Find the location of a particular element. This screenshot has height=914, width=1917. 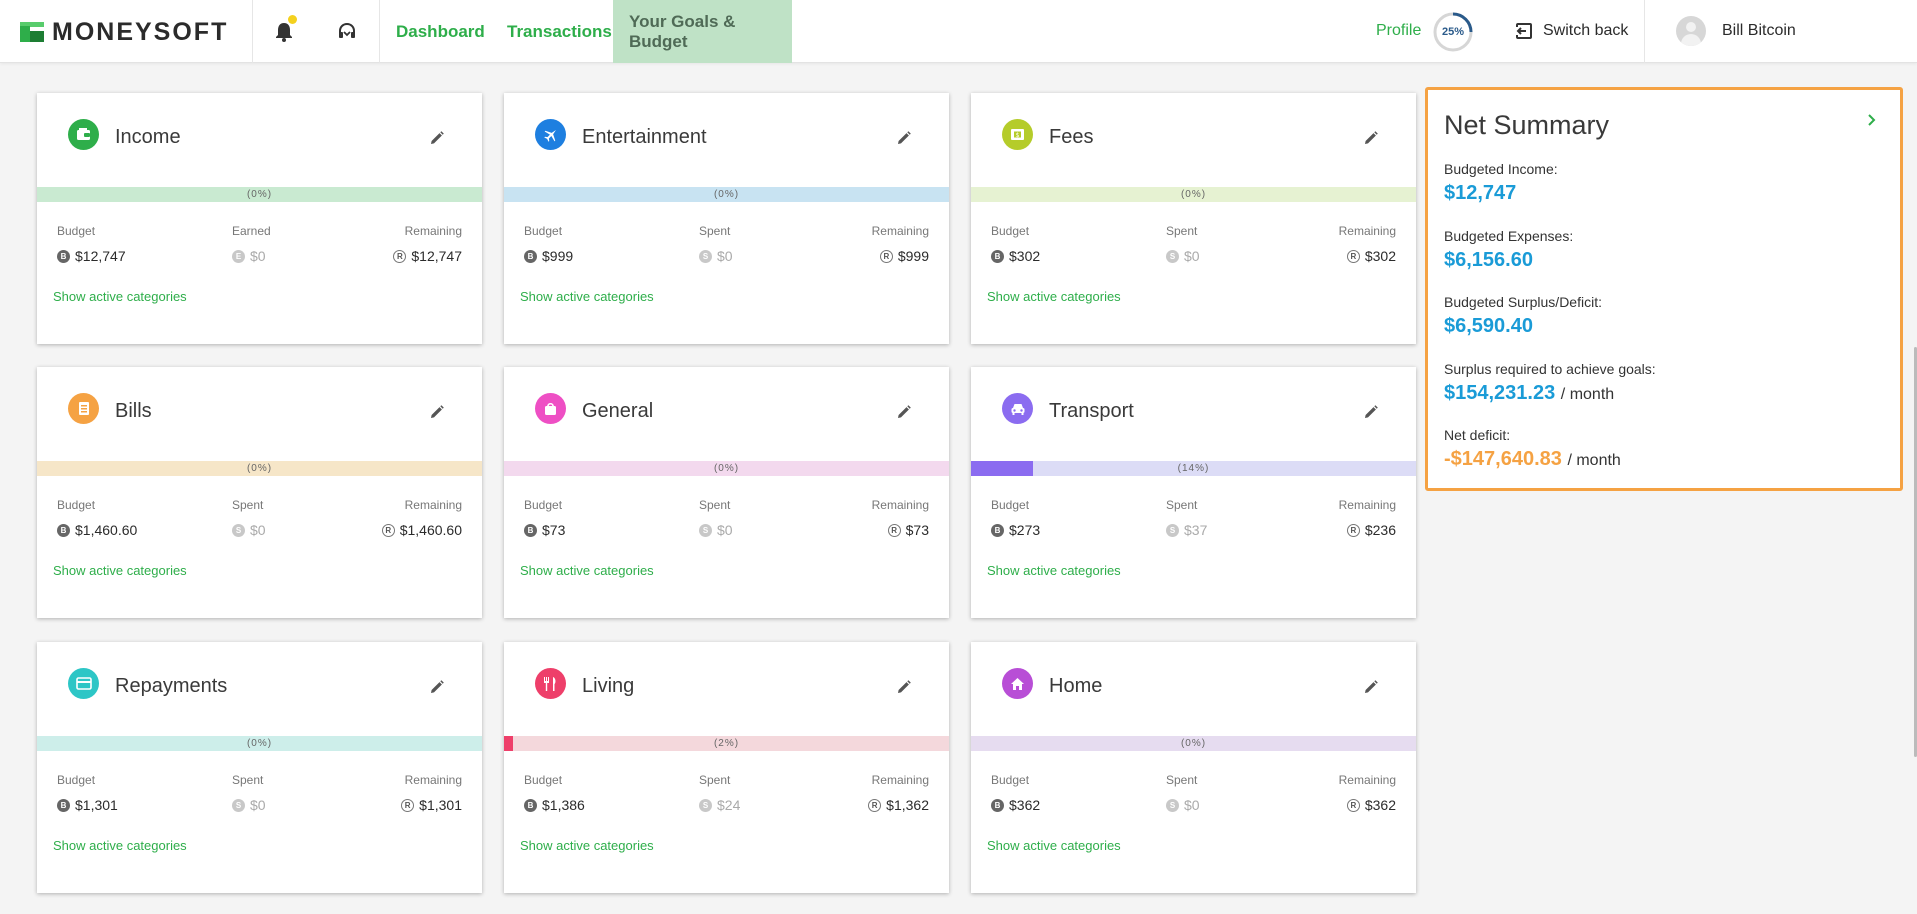

nav-dashboard: Dashboard is located at coordinates (440, 31).